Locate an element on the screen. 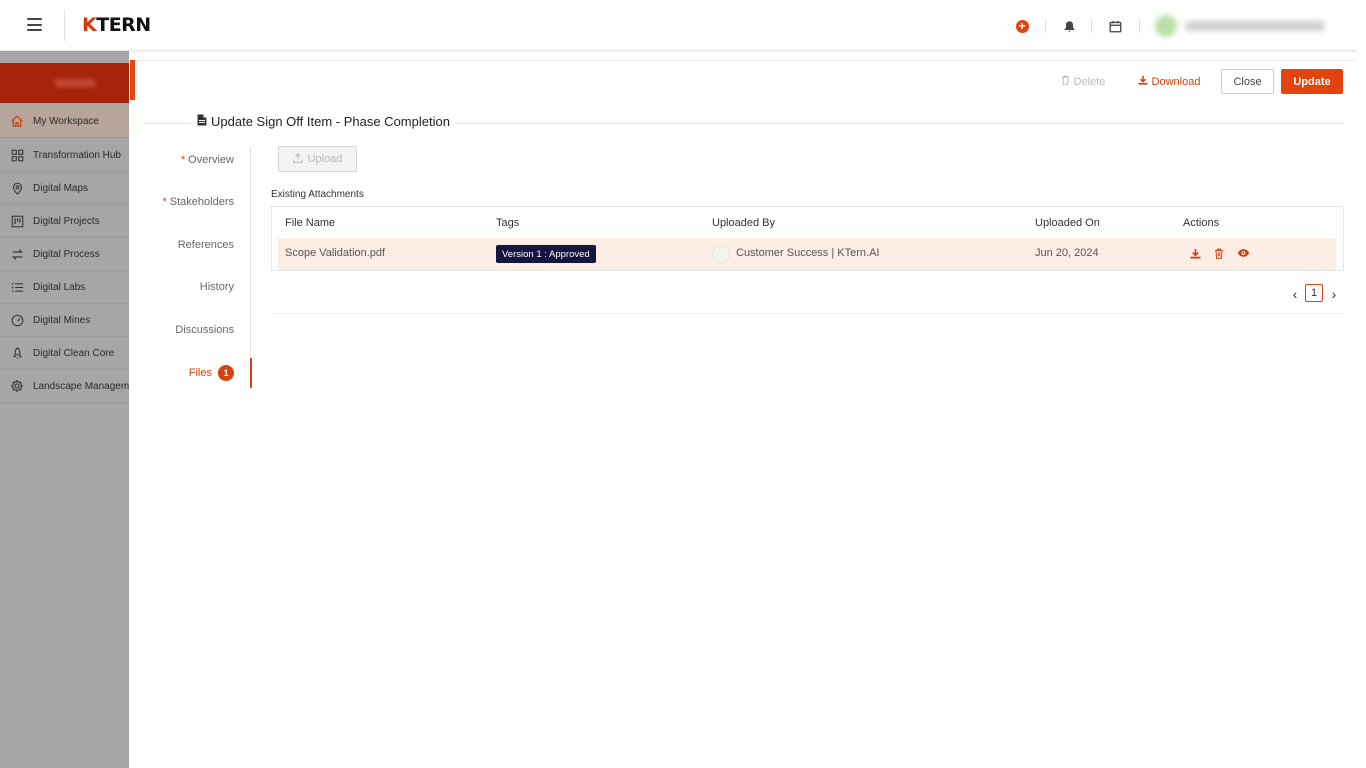  scrollbar is located at coordinates (1361, 384).